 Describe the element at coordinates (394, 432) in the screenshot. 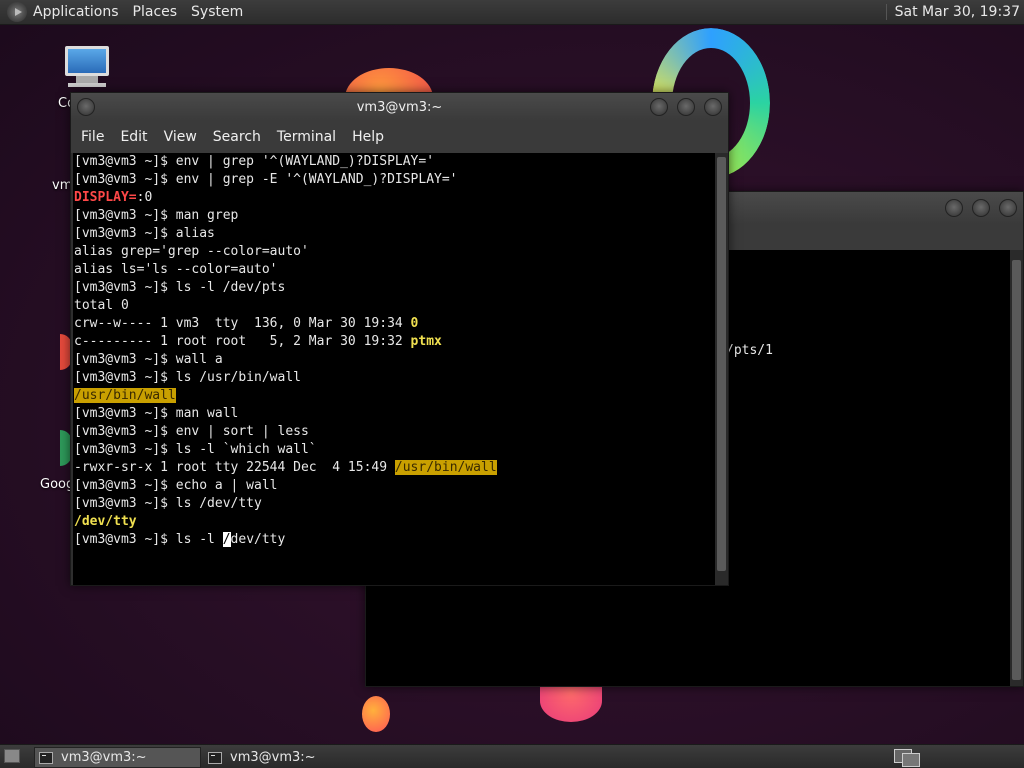

I see `terminal-line: [vm3@vm3 ~]$ env | sort | less` at that location.